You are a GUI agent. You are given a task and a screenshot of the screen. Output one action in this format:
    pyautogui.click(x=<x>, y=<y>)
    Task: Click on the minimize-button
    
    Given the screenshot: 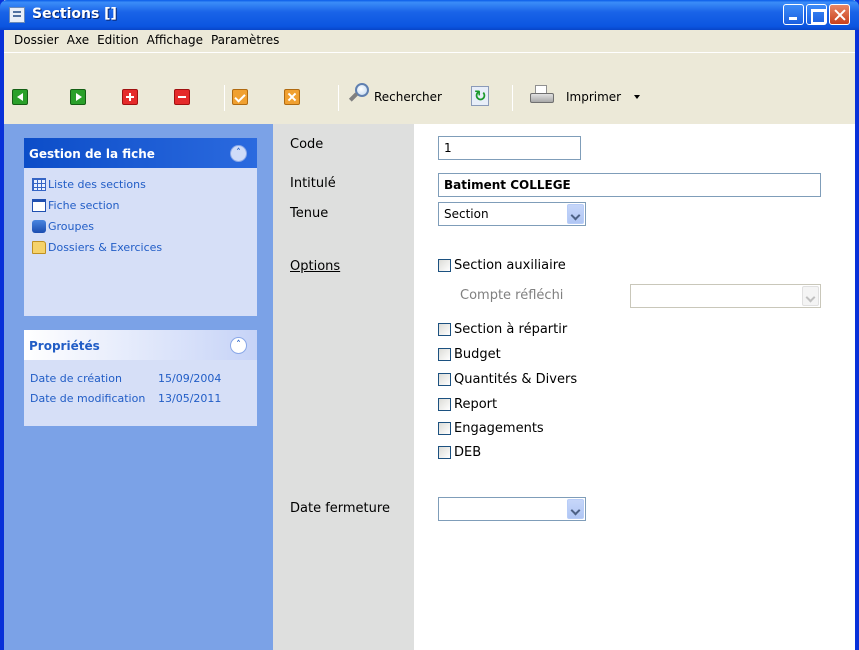 What is the action you would take?
    pyautogui.click(x=793, y=14)
    